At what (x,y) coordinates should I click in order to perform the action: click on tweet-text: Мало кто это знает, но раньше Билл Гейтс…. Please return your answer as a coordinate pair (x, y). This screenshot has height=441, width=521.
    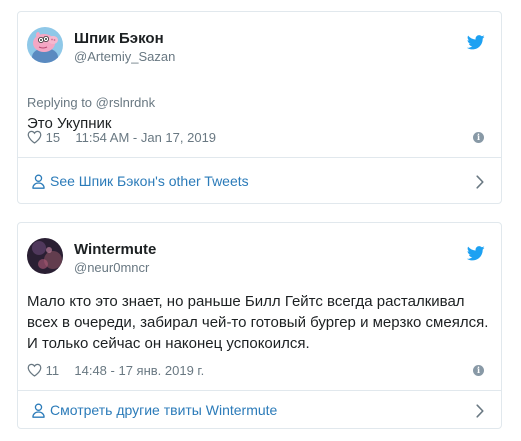
    Looking at the image, I should click on (258, 322).